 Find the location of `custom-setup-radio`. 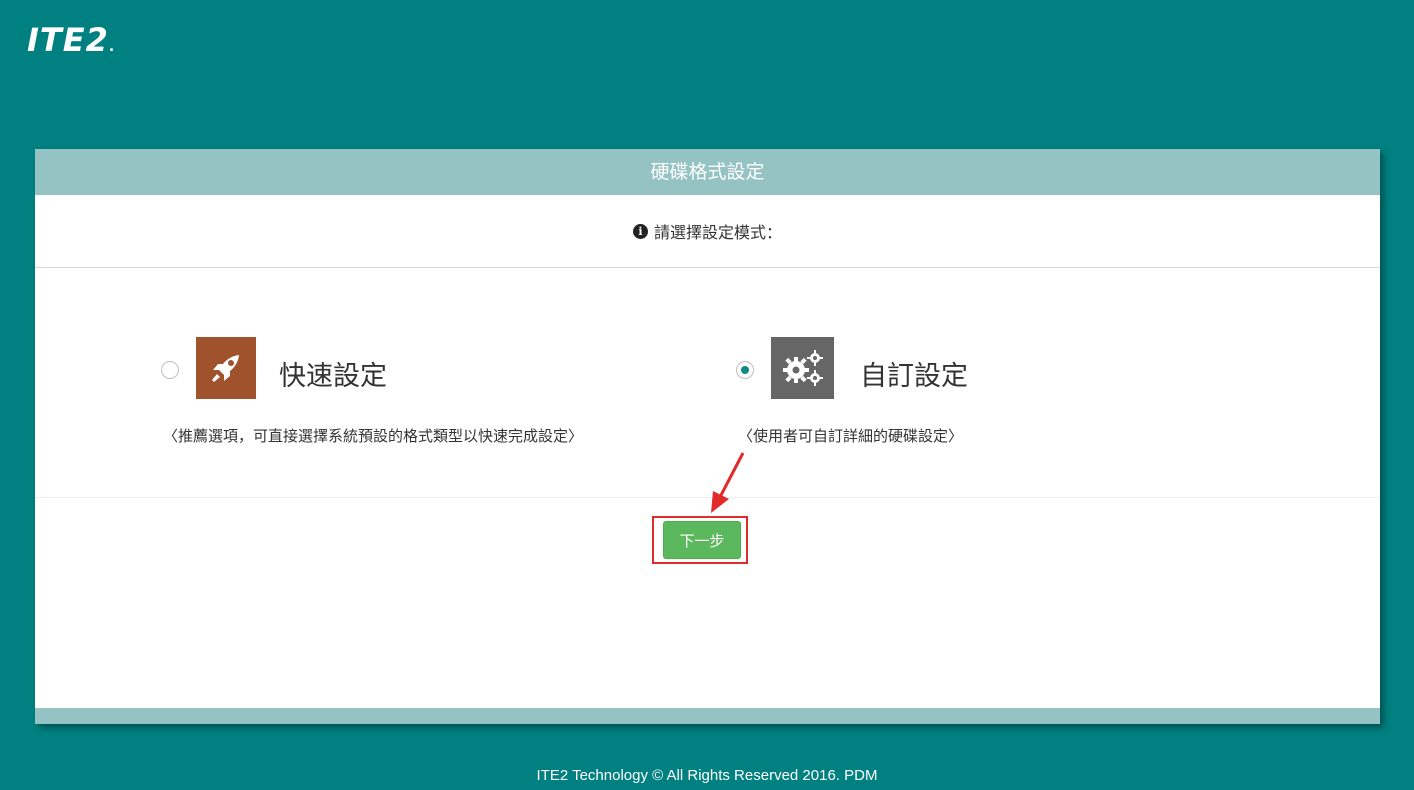

custom-setup-radio is located at coordinates (745, 370).